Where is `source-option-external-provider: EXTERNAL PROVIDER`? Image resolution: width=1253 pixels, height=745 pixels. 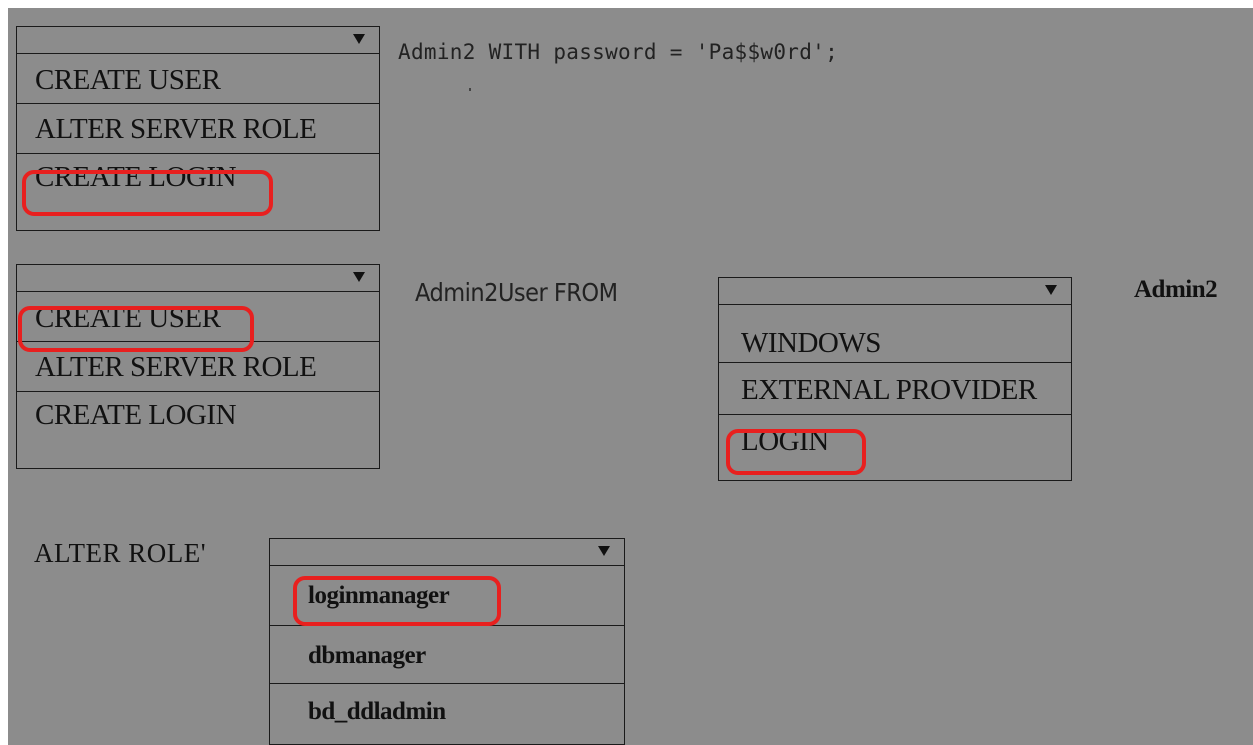
source-option-external-provider: EXTERNAL PROVIDER is located at coordinates (895, 389).